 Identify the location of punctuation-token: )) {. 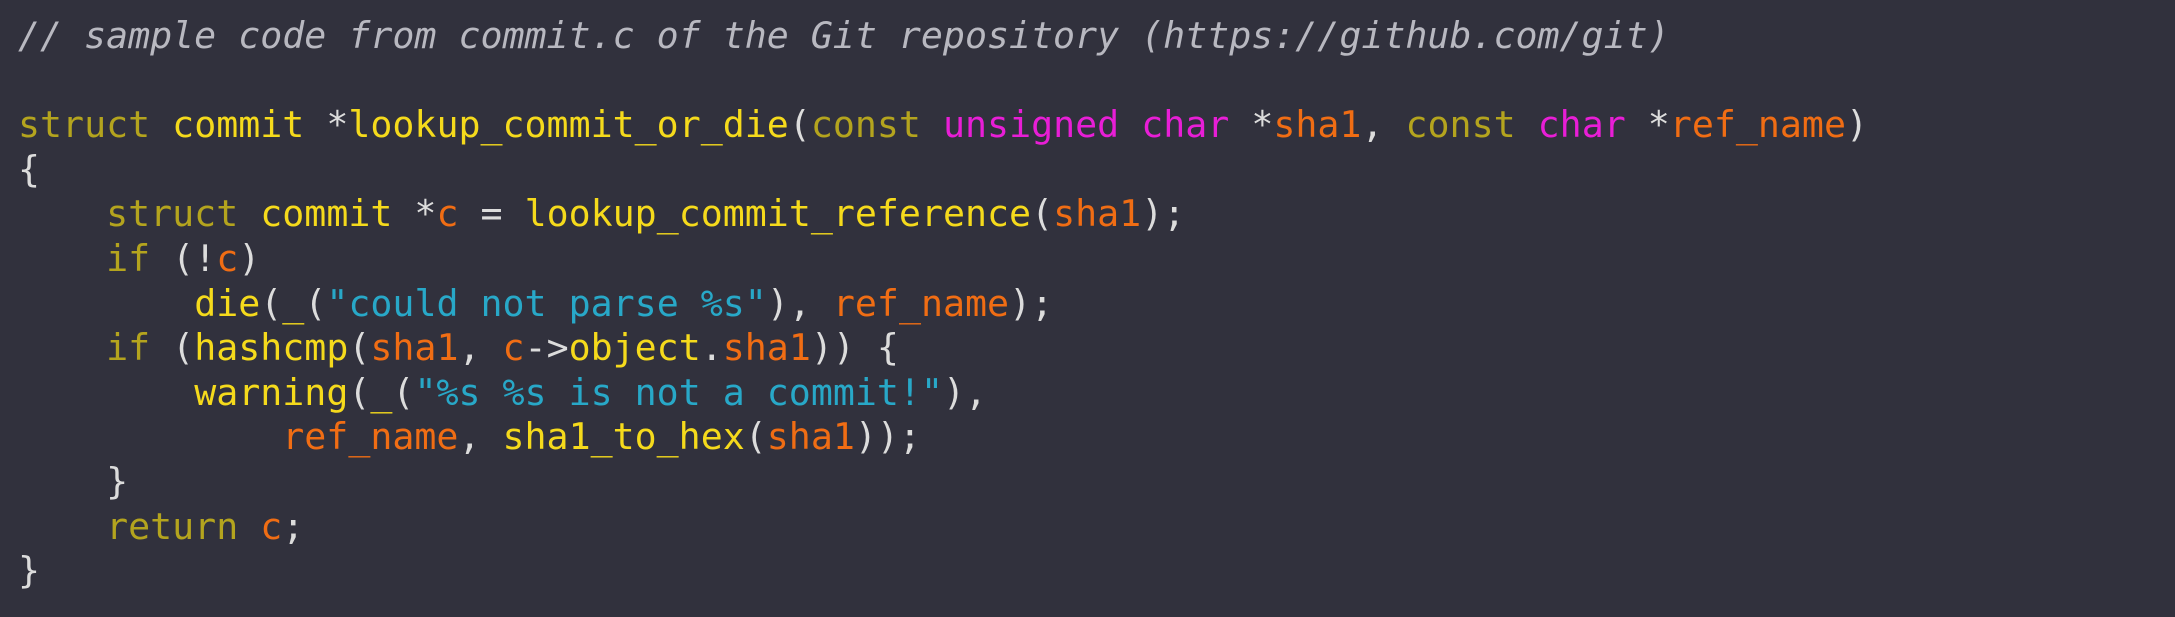
(854, 348).